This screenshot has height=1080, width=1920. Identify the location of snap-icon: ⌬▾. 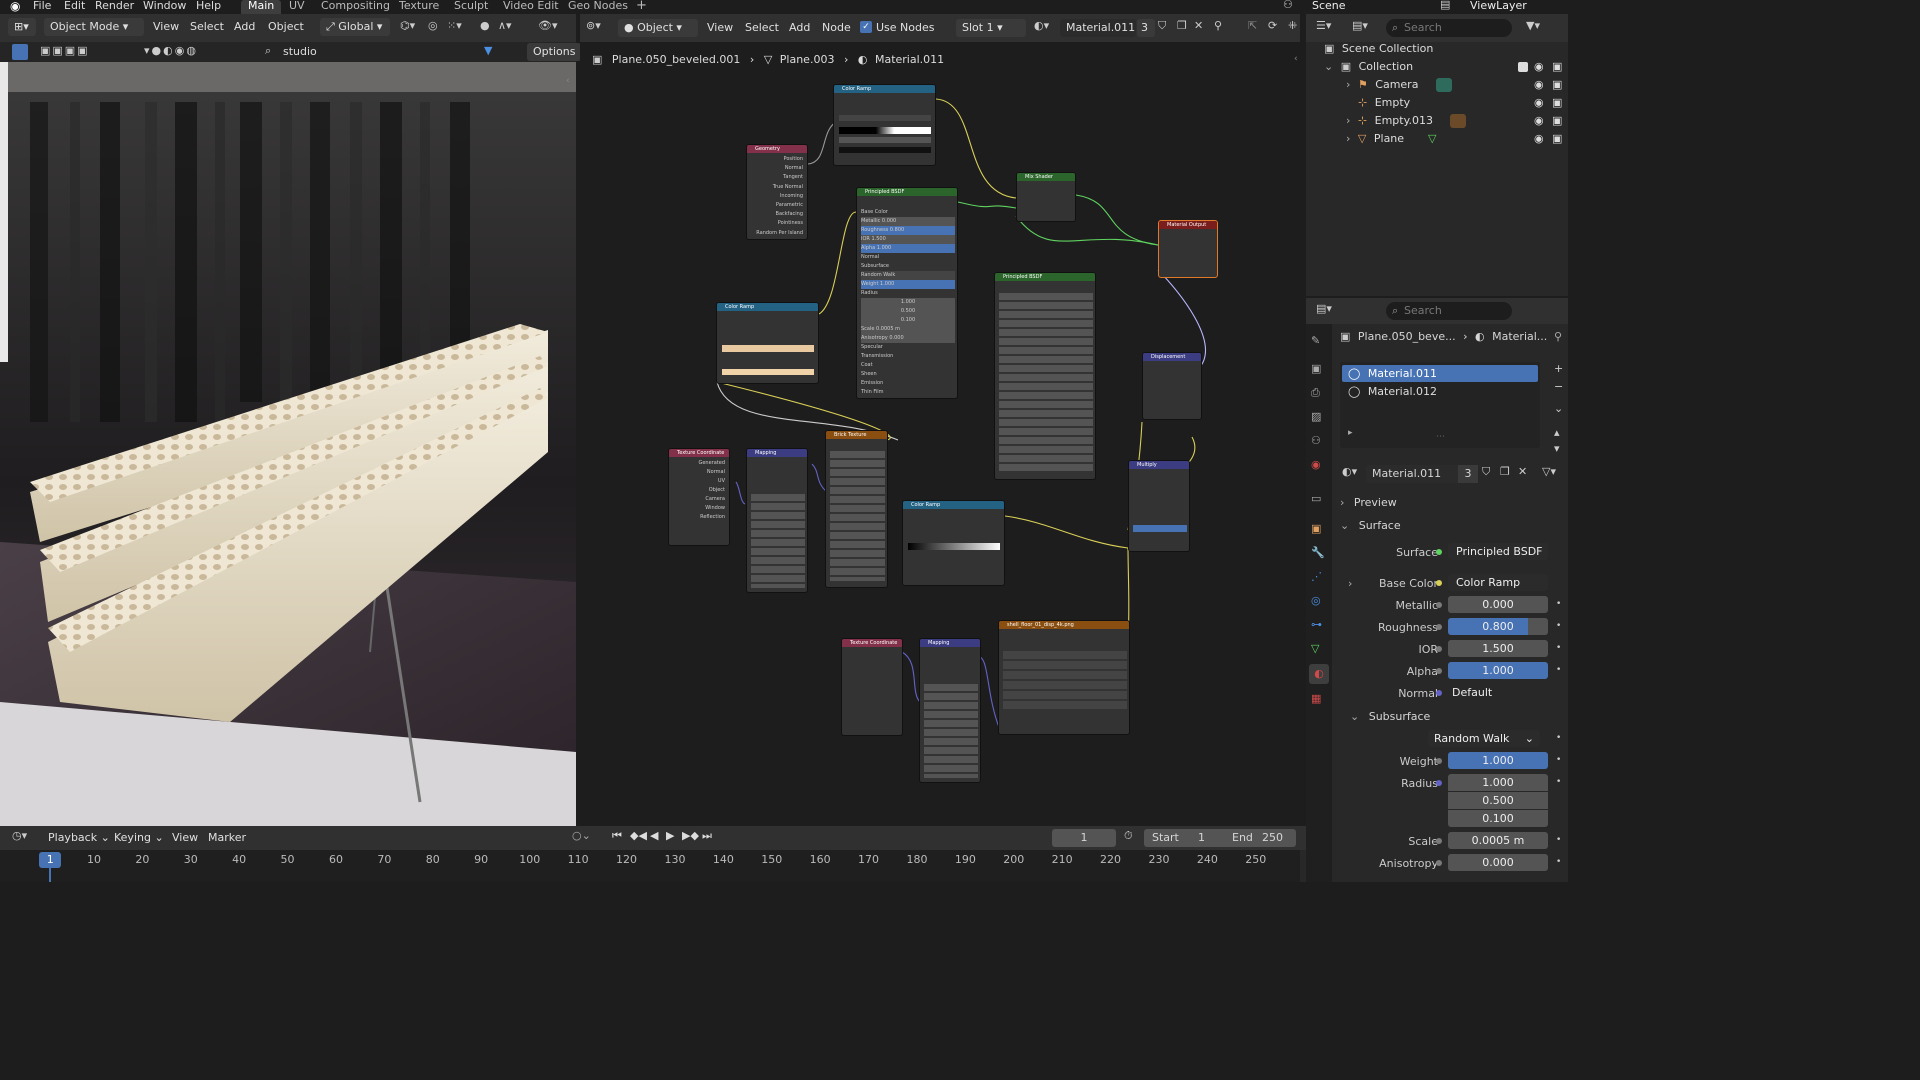
(407, 25).